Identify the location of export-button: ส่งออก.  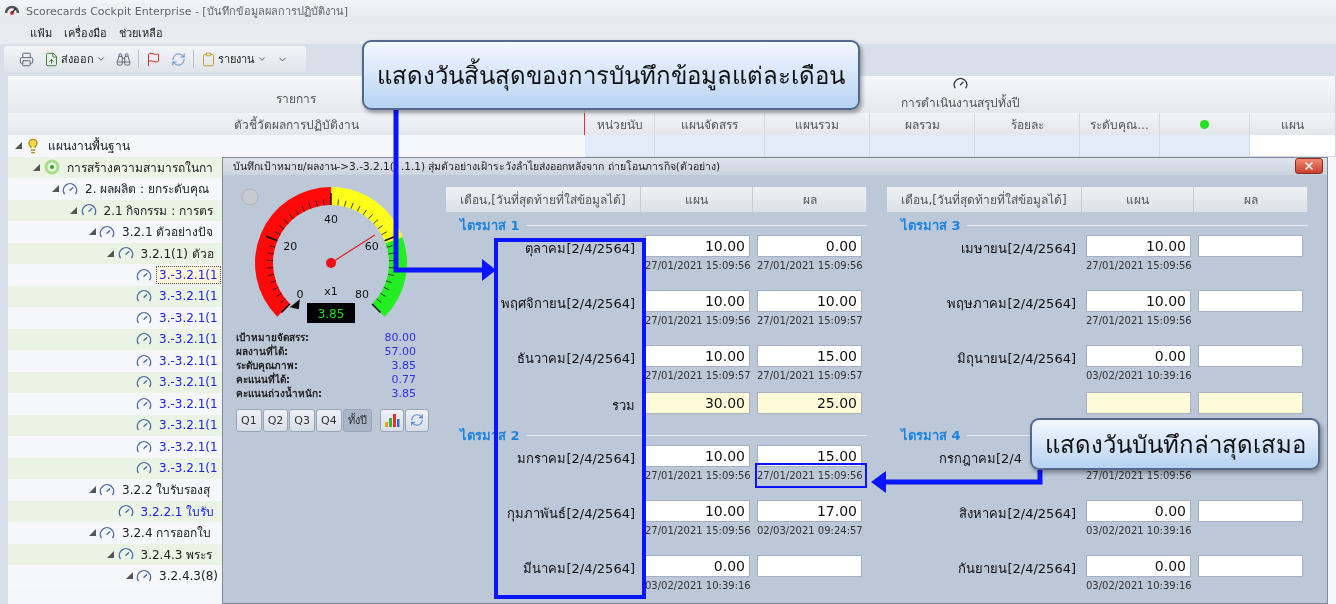
(75, 59).